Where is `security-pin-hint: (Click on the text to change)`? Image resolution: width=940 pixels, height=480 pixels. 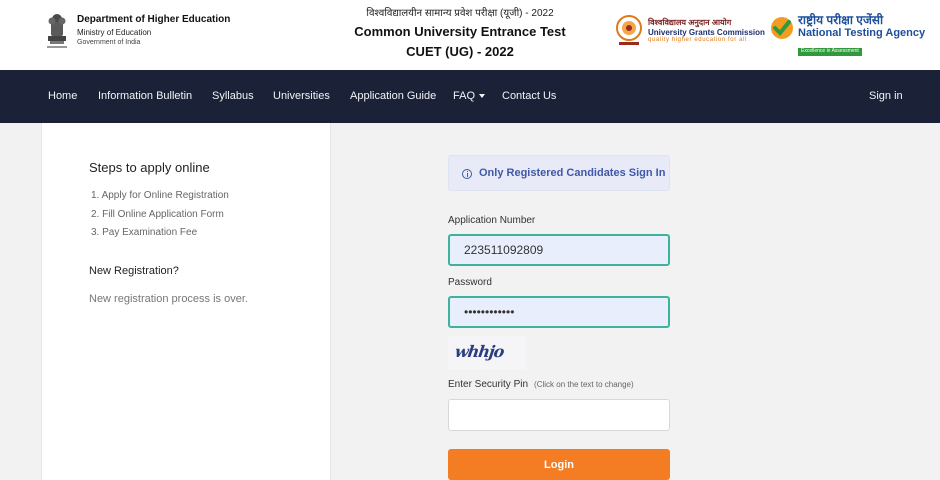
security-pin-hint: (Click on the text to change) is located at coordinates (584, 384).